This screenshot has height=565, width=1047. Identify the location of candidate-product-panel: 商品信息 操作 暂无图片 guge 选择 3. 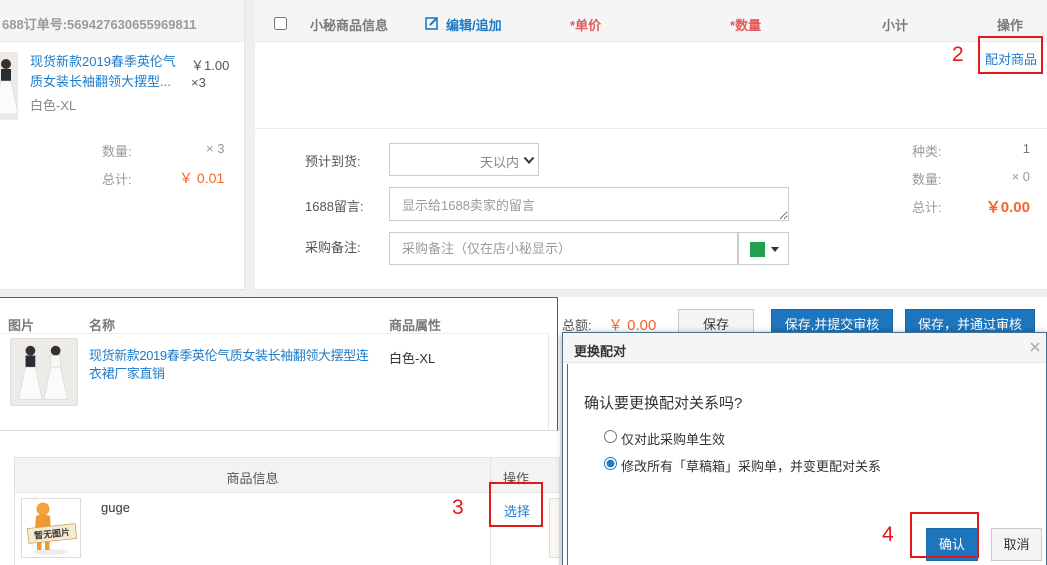
(280, 498).